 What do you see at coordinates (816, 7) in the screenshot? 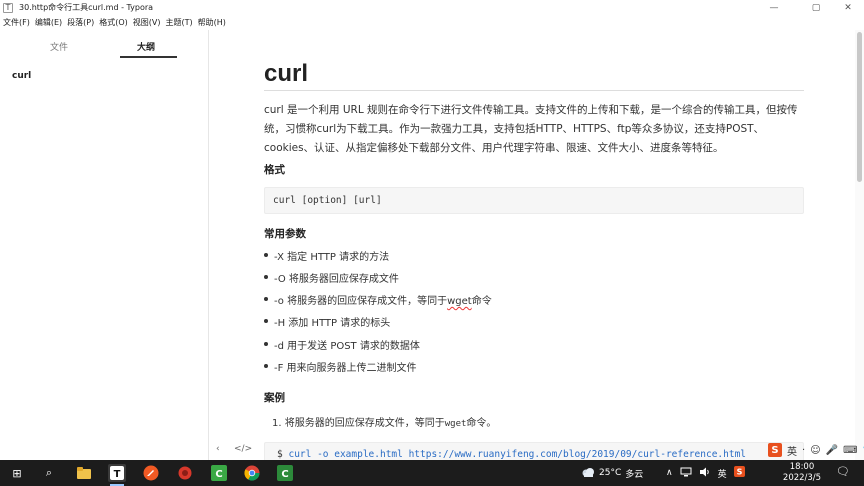
I see `maximize-button: ▢` at bounding box center [816, 7].